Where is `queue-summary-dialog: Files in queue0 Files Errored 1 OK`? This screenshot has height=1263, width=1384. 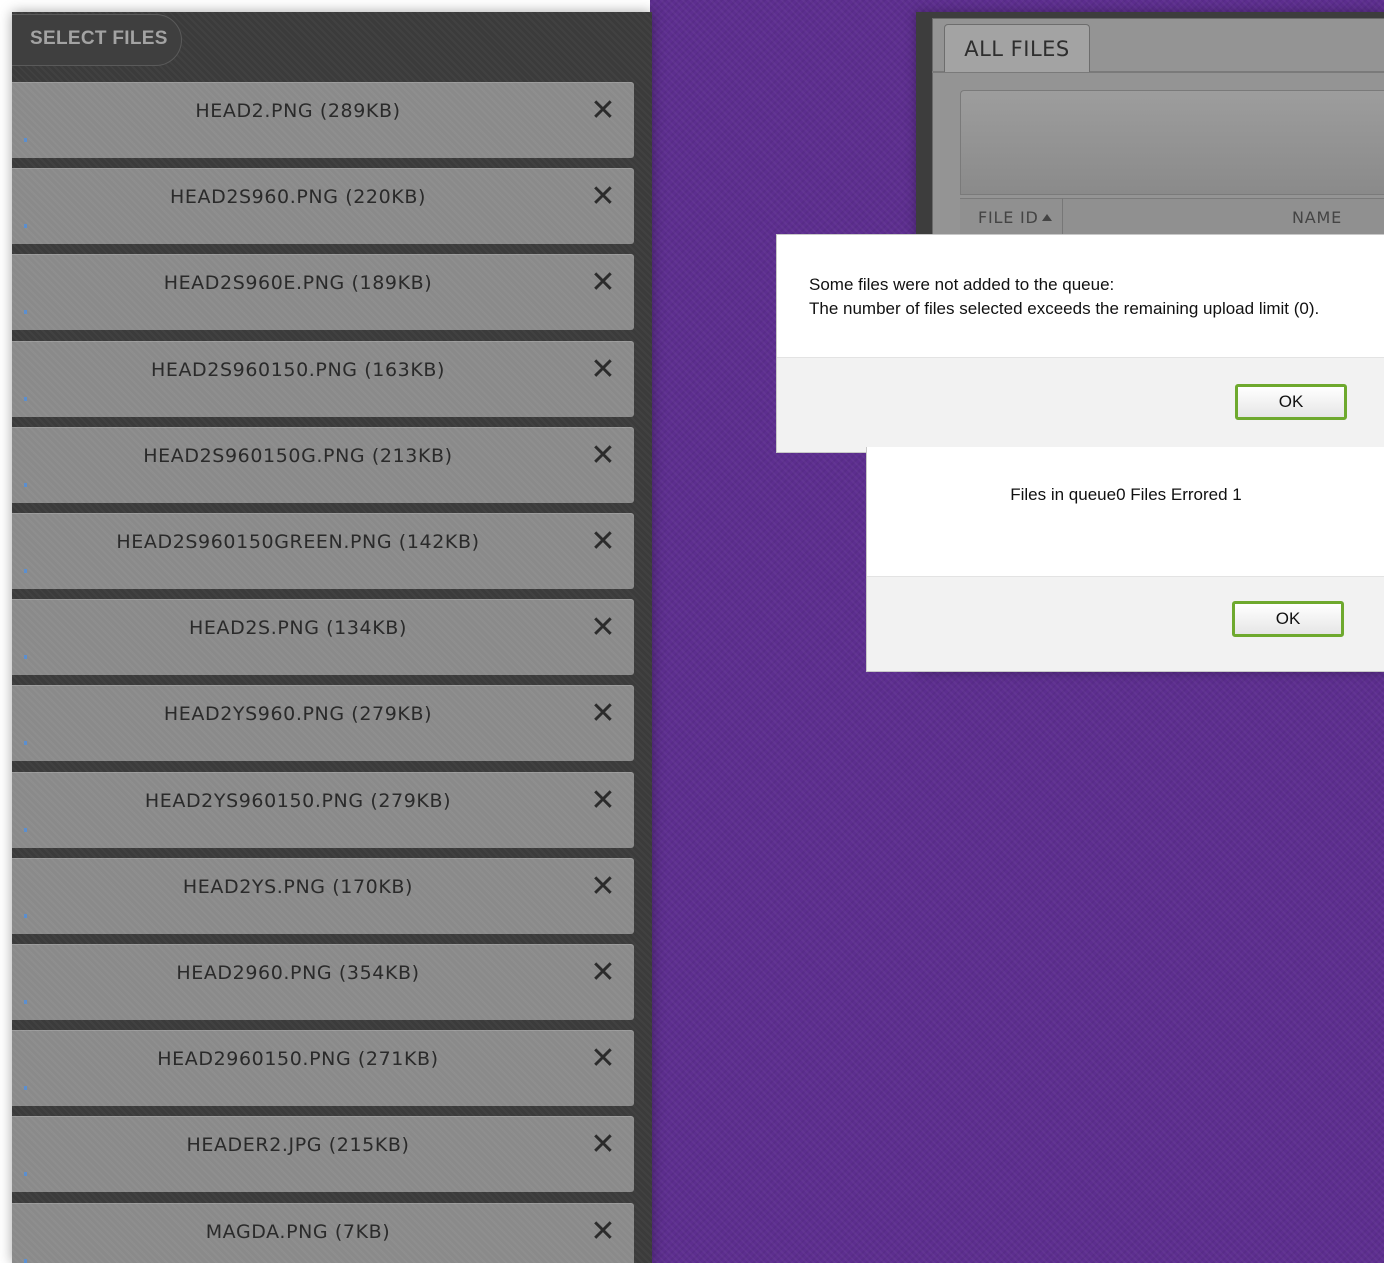 queue-summary-dialog: Files in queue0 Files Errored 1 OK is located at coordinates (1125, 559).